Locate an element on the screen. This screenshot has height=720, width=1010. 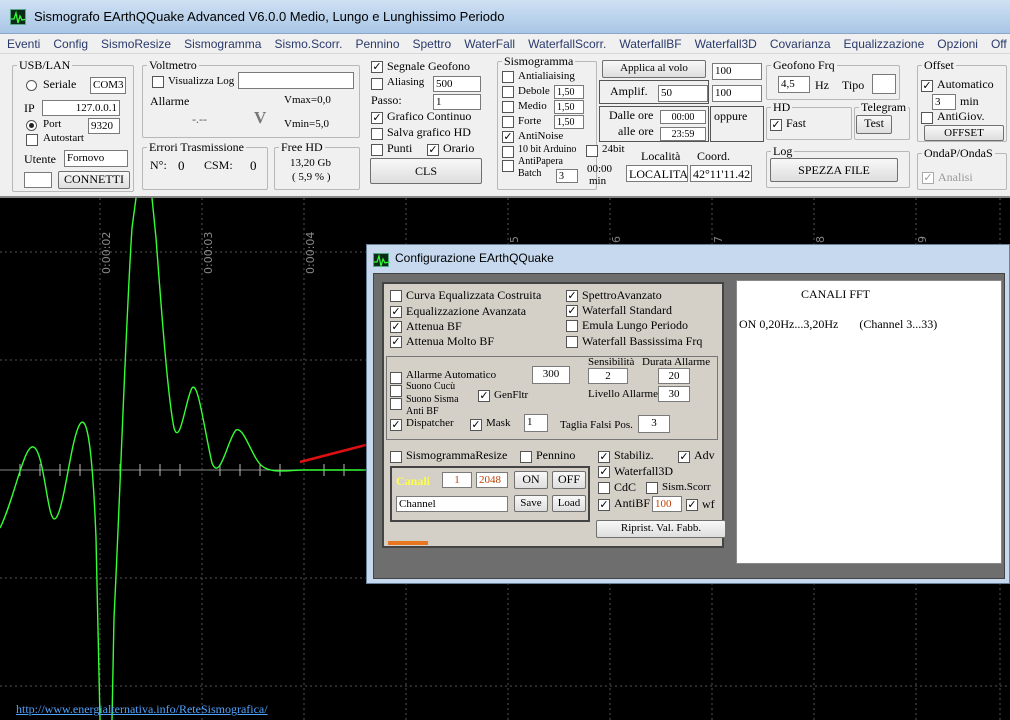
passo-field: 1 is located at coordinates (457, 102).